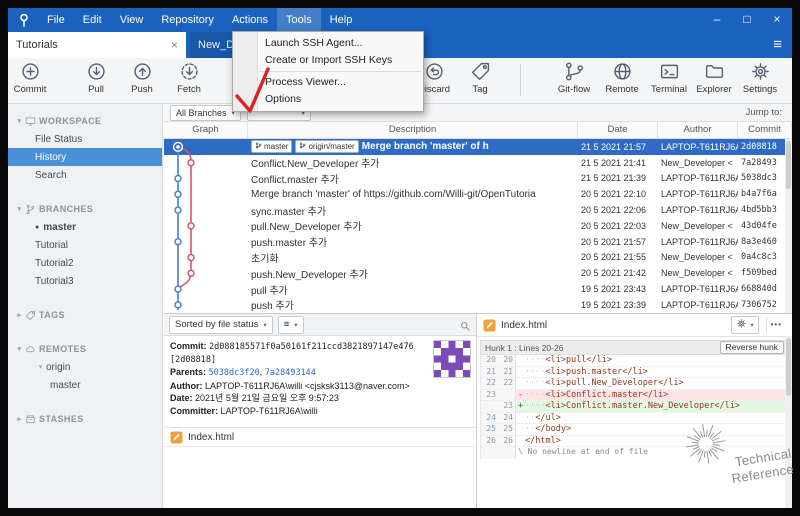  Describe the element at coordinates (618, 130) in the screenshot. I see `column-header-date: Date` at that location.